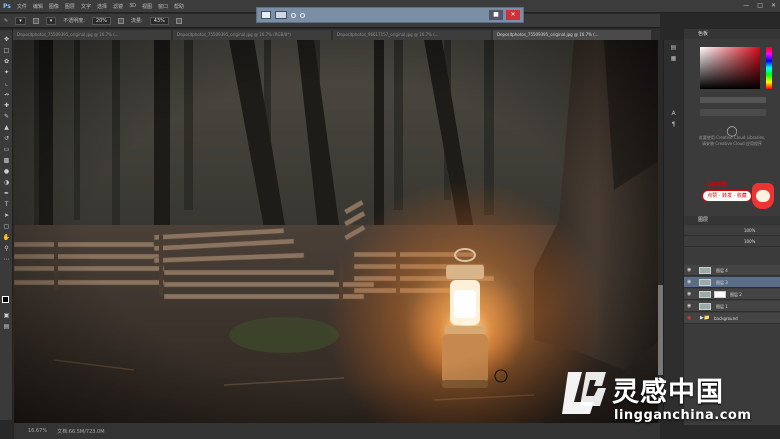 The height and width of the screenshot is (439, 780). What do you see at coordinates (102, 6) in the screenshot?
I see `menu-select: 选择` at bounding box center [102, 6].